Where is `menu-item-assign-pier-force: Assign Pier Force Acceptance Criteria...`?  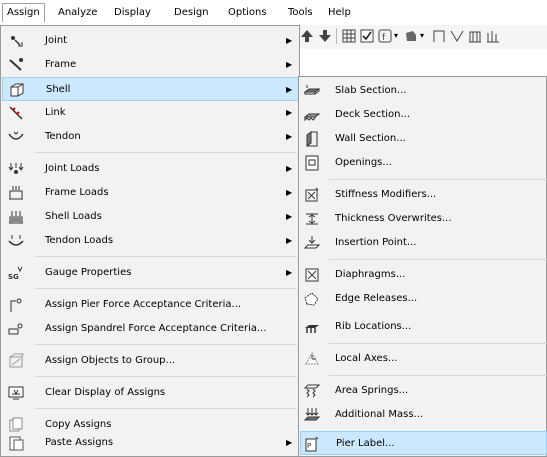 menu-item-assign-pier-force: Assign Pier Force Acceptance Criteria... is located at coordinates (150, 305).